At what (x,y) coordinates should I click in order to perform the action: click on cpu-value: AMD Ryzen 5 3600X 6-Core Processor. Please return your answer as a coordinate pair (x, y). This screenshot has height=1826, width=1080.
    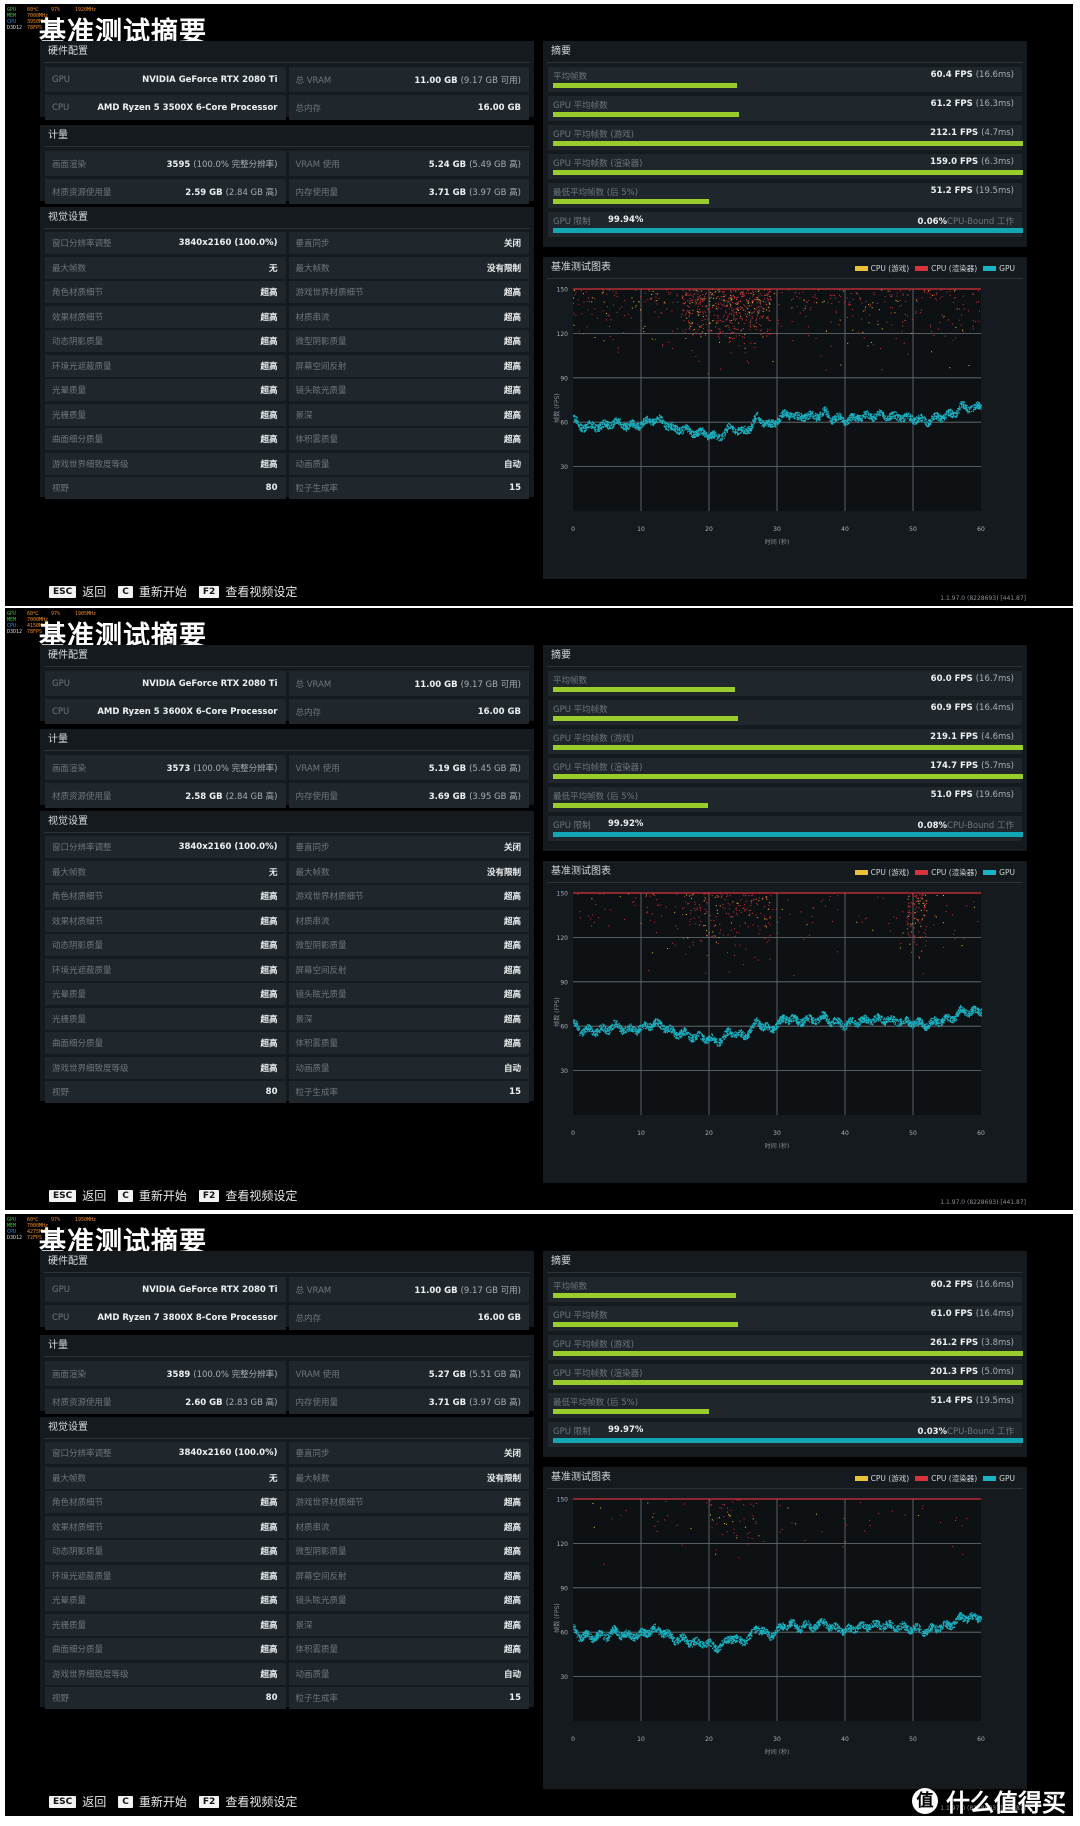
    Looking at the image, I should click on (187, 712).